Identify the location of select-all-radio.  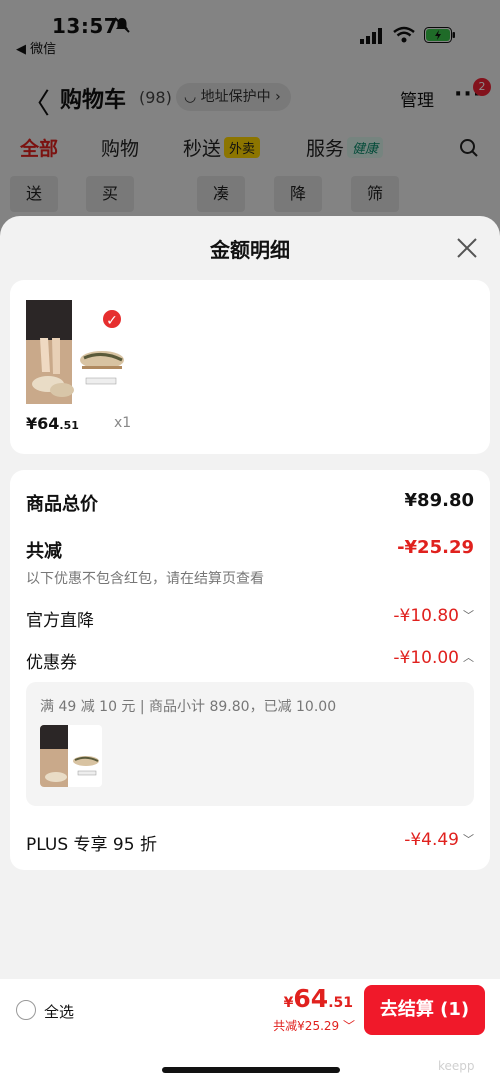
(26, 1010).